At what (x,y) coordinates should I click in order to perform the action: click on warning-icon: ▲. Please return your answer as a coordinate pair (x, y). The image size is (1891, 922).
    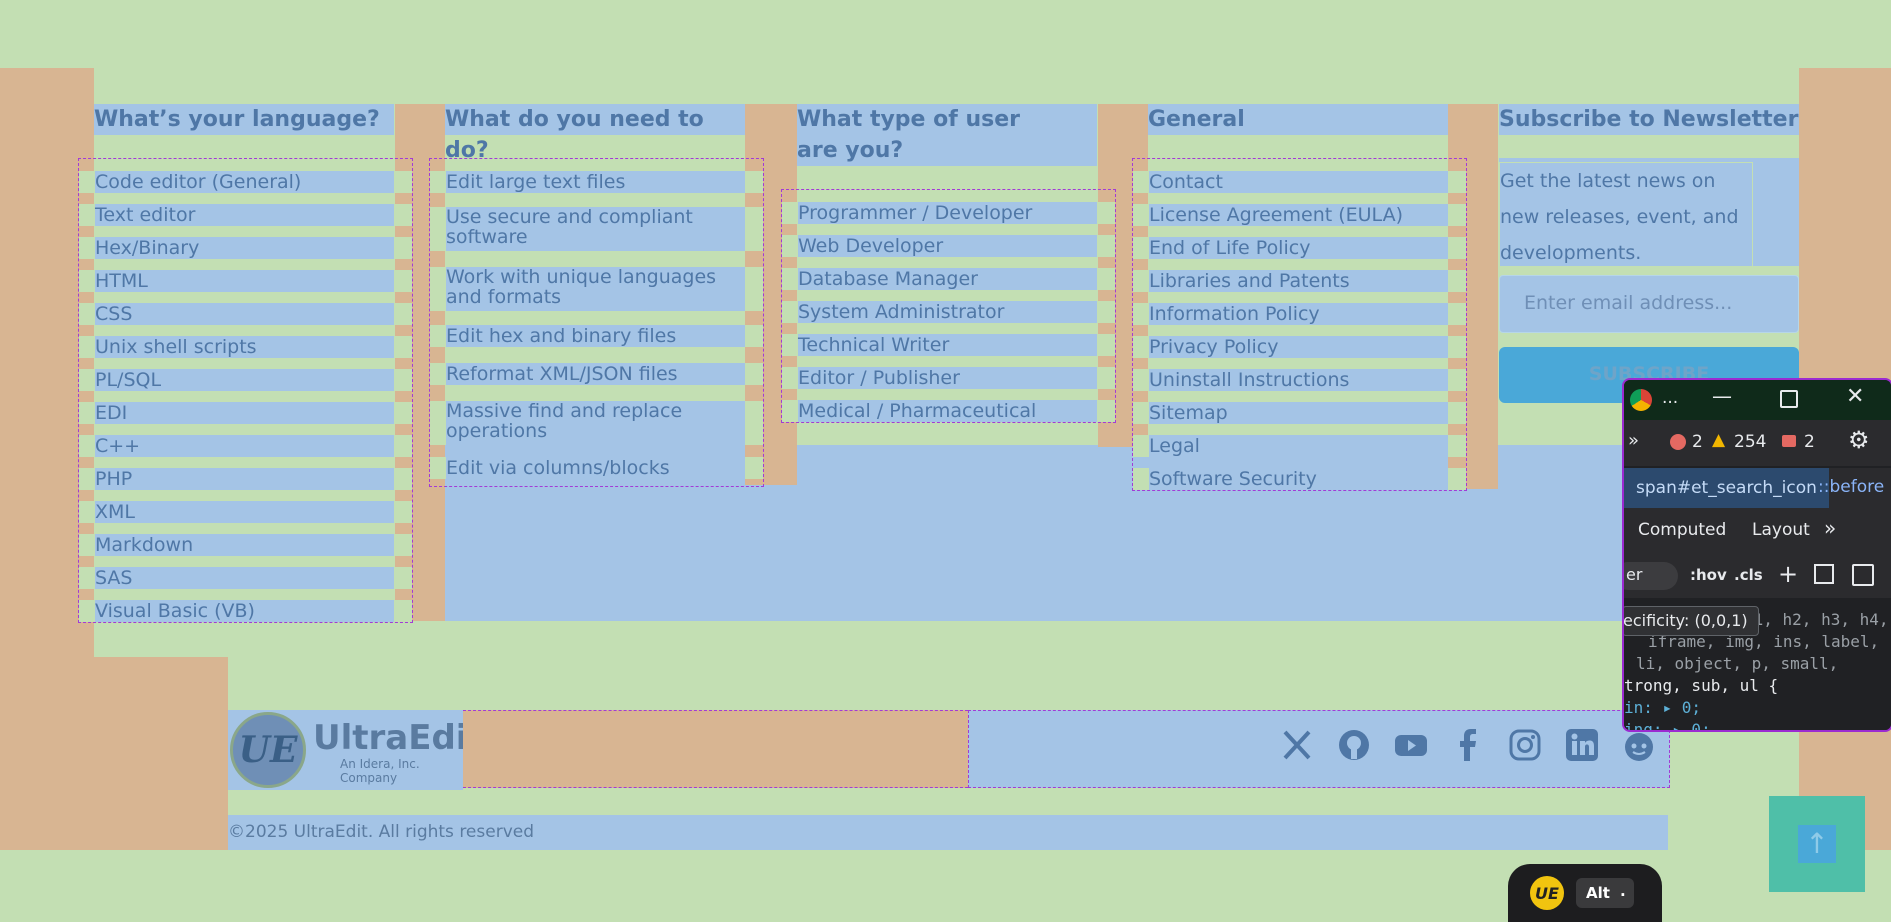
    Looking at the image, I should click on (1719, 440).